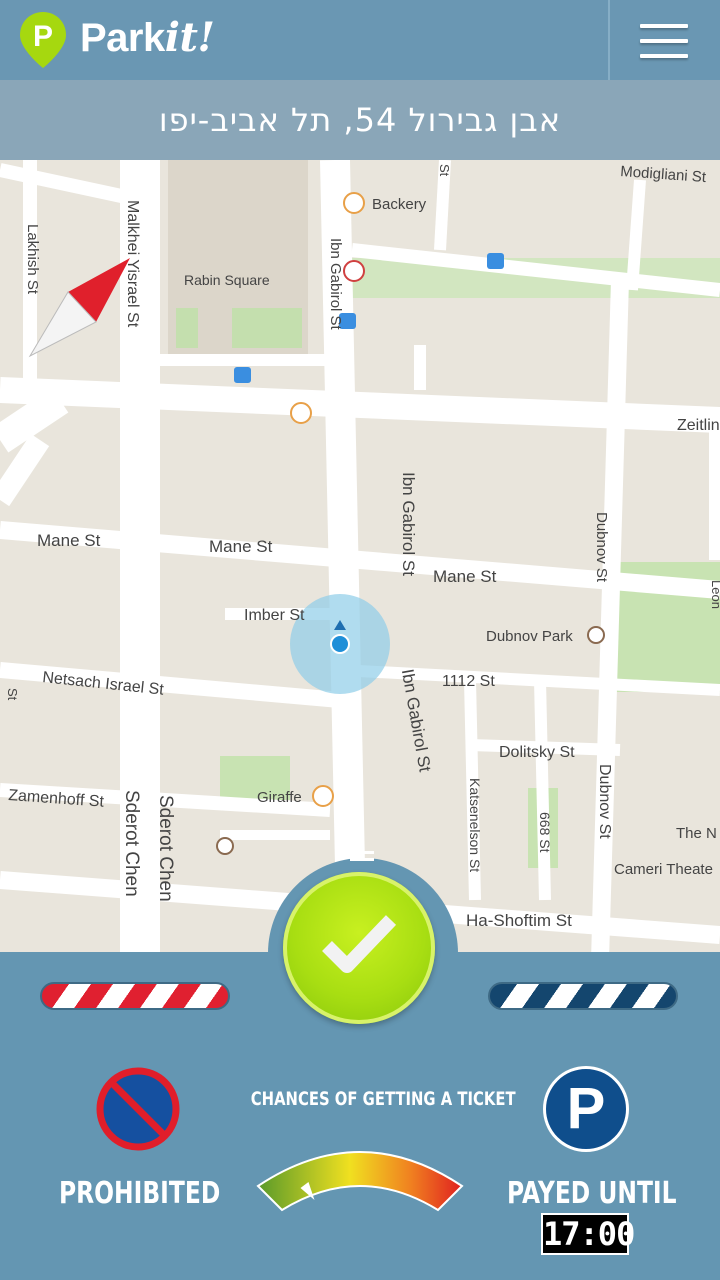  I want to click on map-label: Dubnov Park, so click(529, 636).